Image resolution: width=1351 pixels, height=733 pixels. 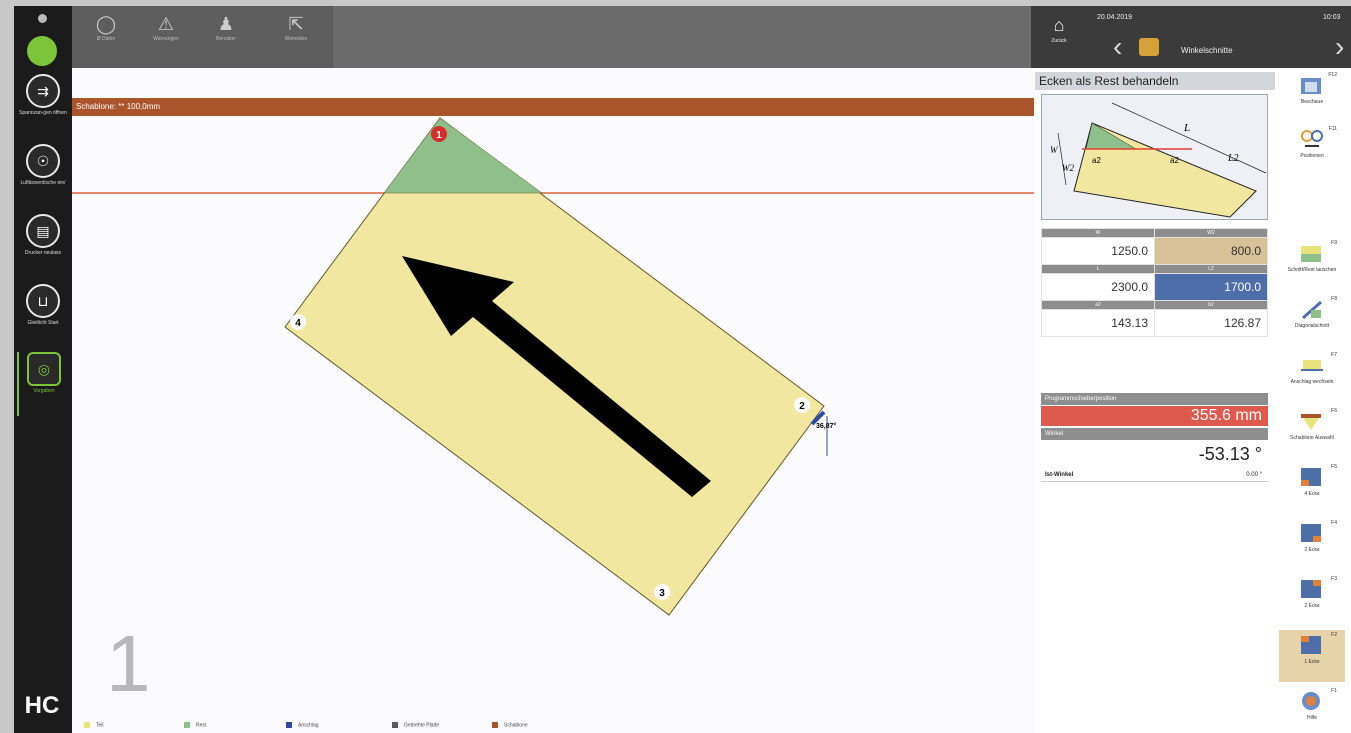 What do you see at coordinates (1312, 150) in the screenshot?
I see `fkey-positionen: F11 Positionen` at bounding box center [1312, 150].